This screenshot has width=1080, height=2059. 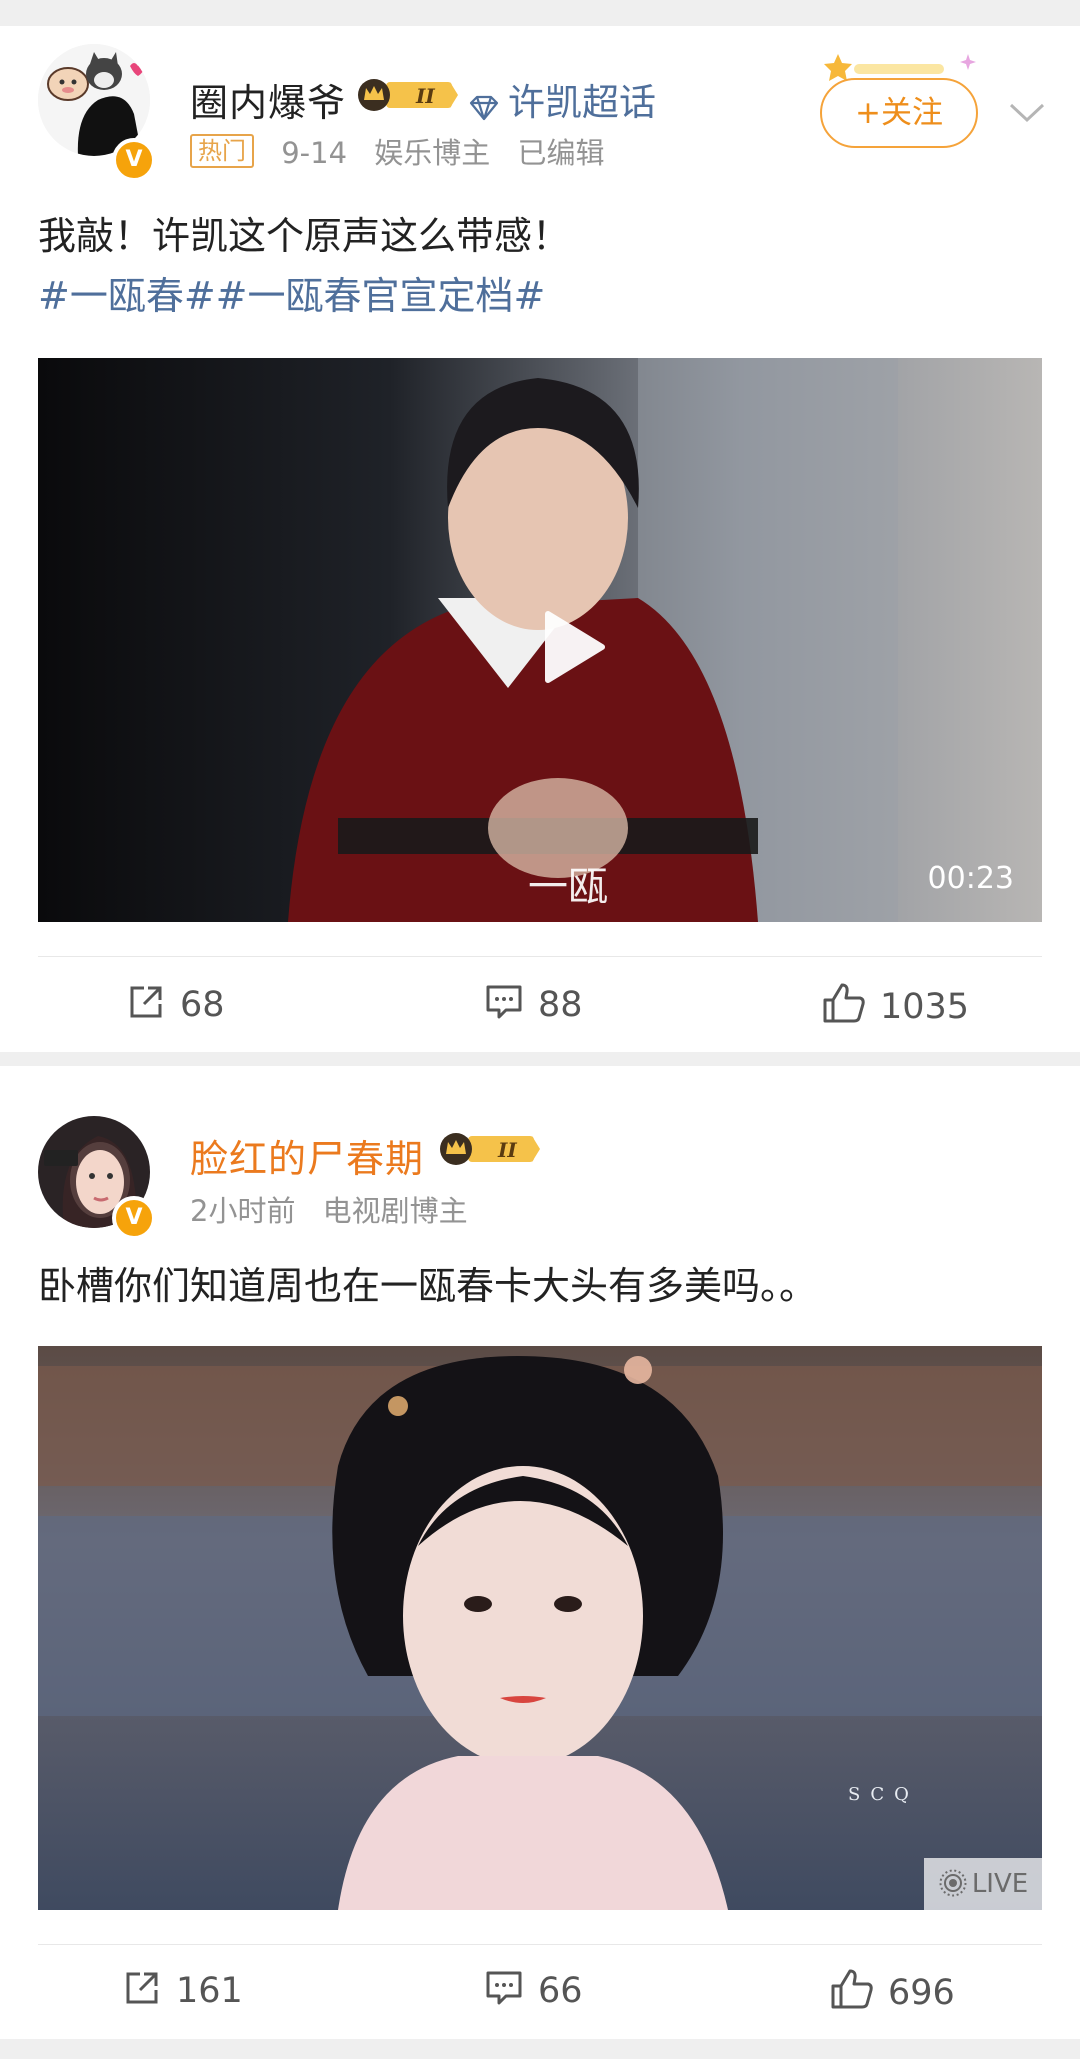 I want to click on post-text: 我敲！许凯这个原声这么带感！ #一瓯春##一瓯春官宣定档#, so click(x=538, y=266).